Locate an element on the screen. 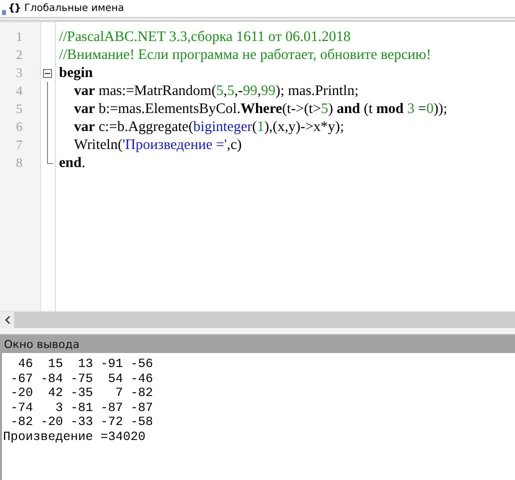  code-line: var c:=b.Aggregate(biginteger(1),(x,y)->x*y); is located at coordinates (209, 127).